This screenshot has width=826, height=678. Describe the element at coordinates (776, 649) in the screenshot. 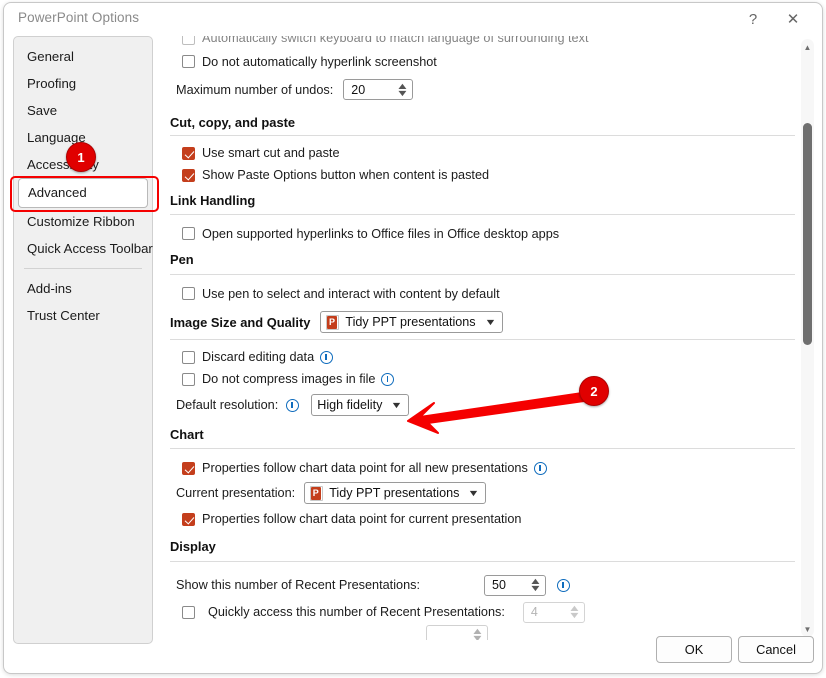

I see `cancel-button: Cancel` at that location.